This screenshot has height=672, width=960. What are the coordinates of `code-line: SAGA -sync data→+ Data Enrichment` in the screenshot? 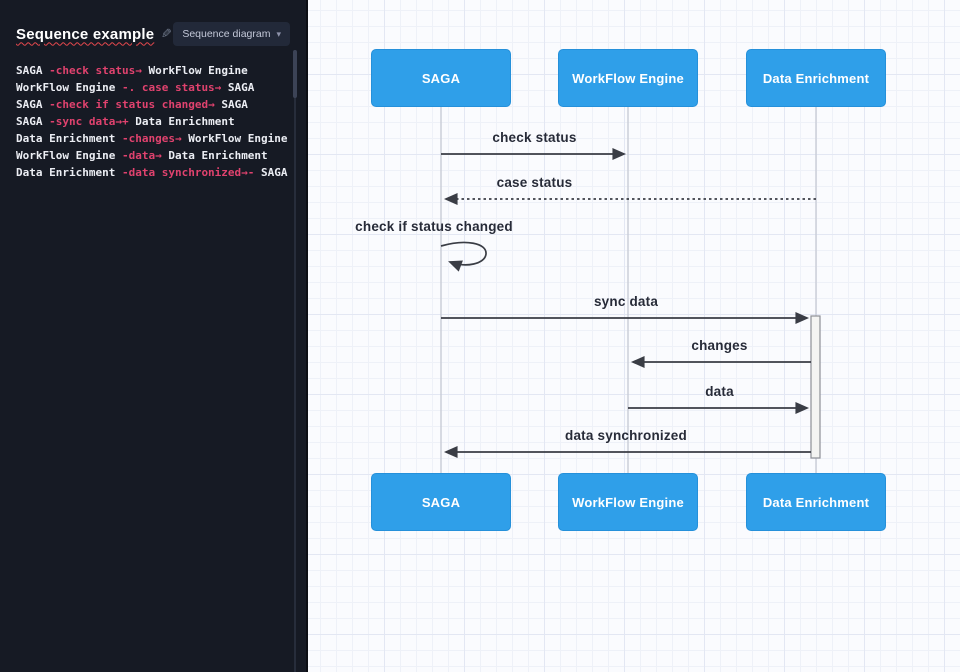 It's located at (153, 121).